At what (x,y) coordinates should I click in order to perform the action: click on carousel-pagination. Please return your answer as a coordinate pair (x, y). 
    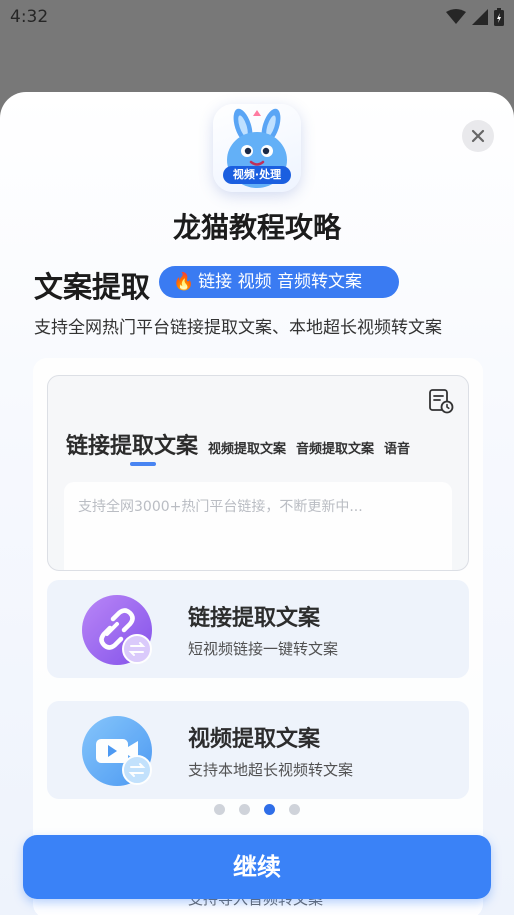
    Looking at the image, I should click on (257, 809).